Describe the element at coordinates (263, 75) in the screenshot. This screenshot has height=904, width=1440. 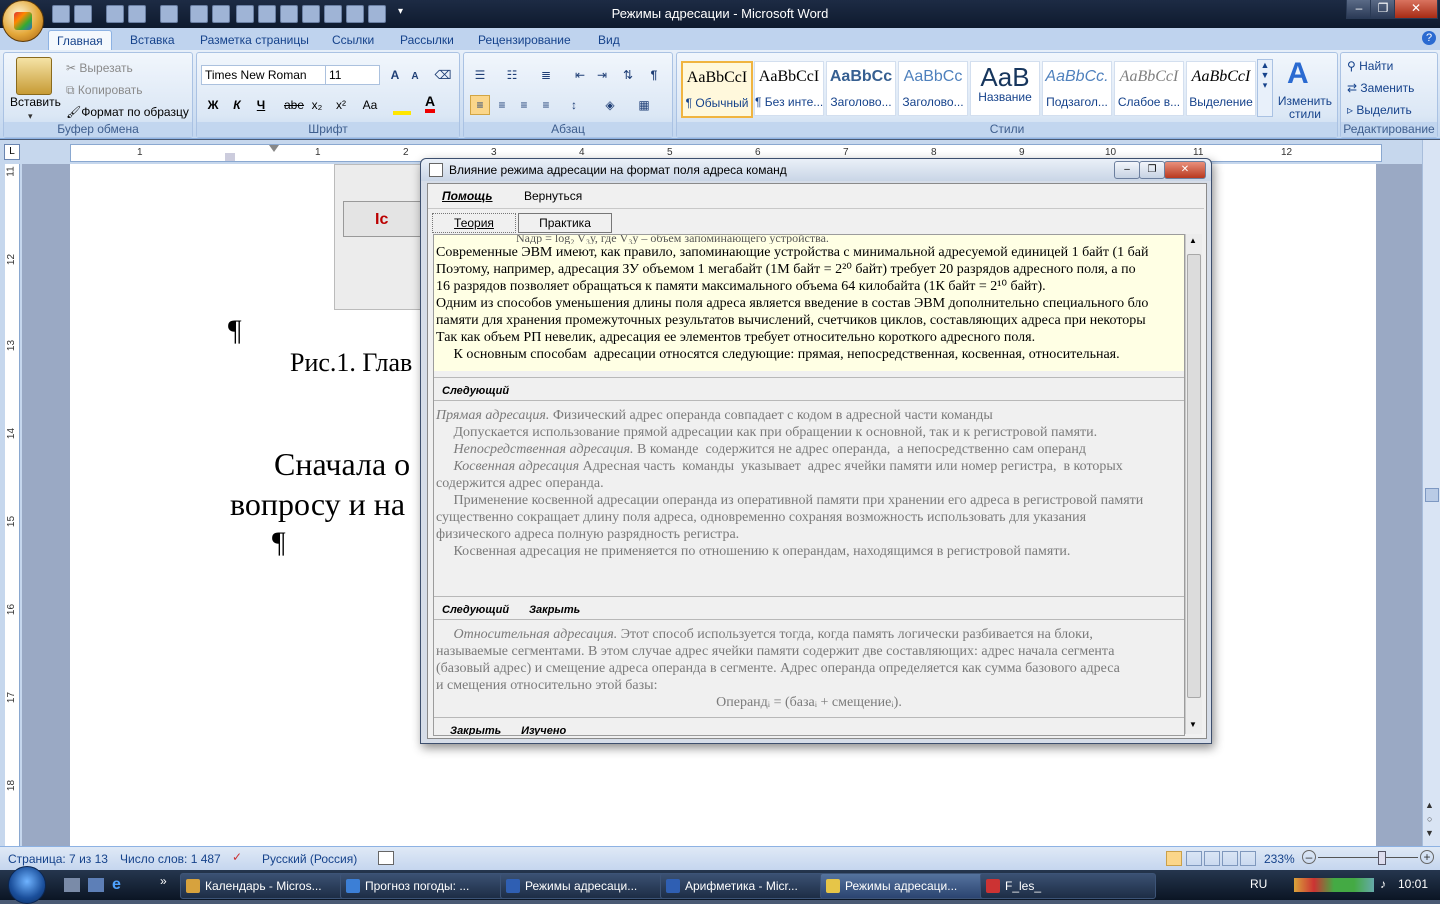
I see `font-name-combo: Times New Roman` at that location.